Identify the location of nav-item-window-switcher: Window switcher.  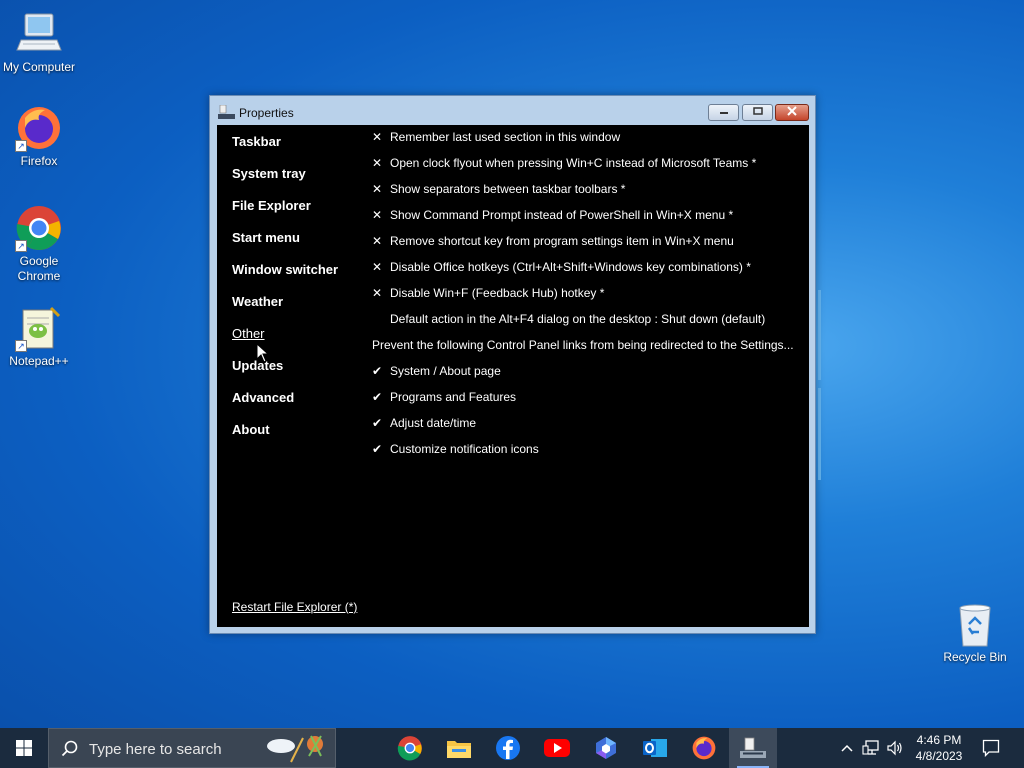
(285, 269).